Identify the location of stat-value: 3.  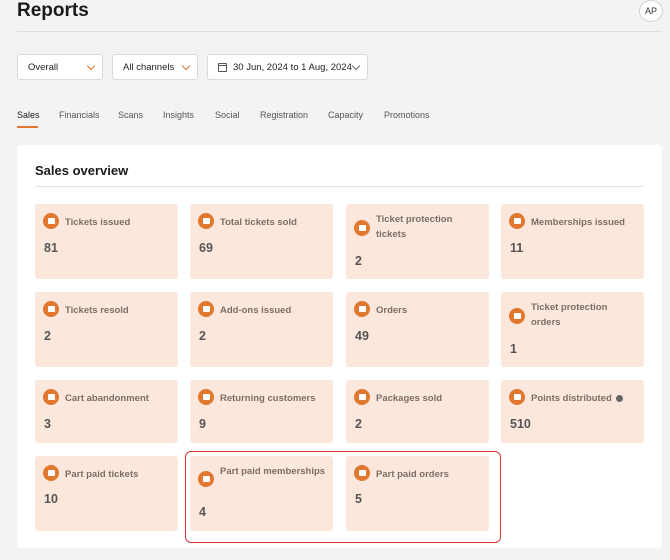
(47, 424).